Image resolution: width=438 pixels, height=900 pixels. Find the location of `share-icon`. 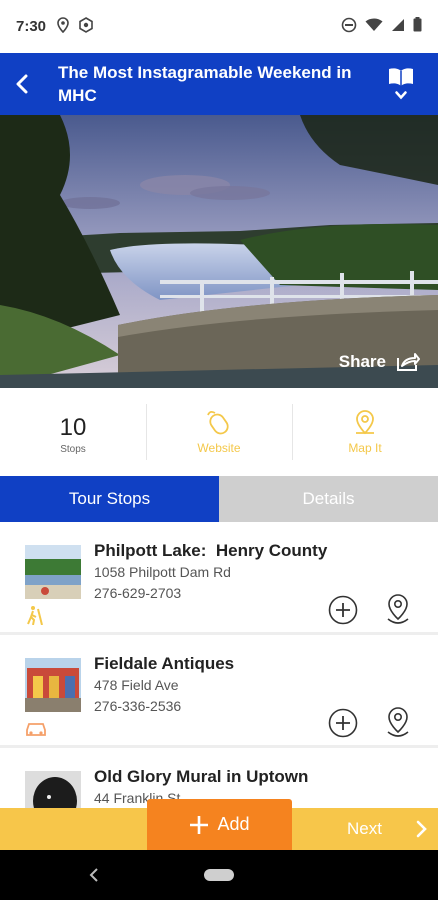

share-icon is located at coordinates (408, 362).